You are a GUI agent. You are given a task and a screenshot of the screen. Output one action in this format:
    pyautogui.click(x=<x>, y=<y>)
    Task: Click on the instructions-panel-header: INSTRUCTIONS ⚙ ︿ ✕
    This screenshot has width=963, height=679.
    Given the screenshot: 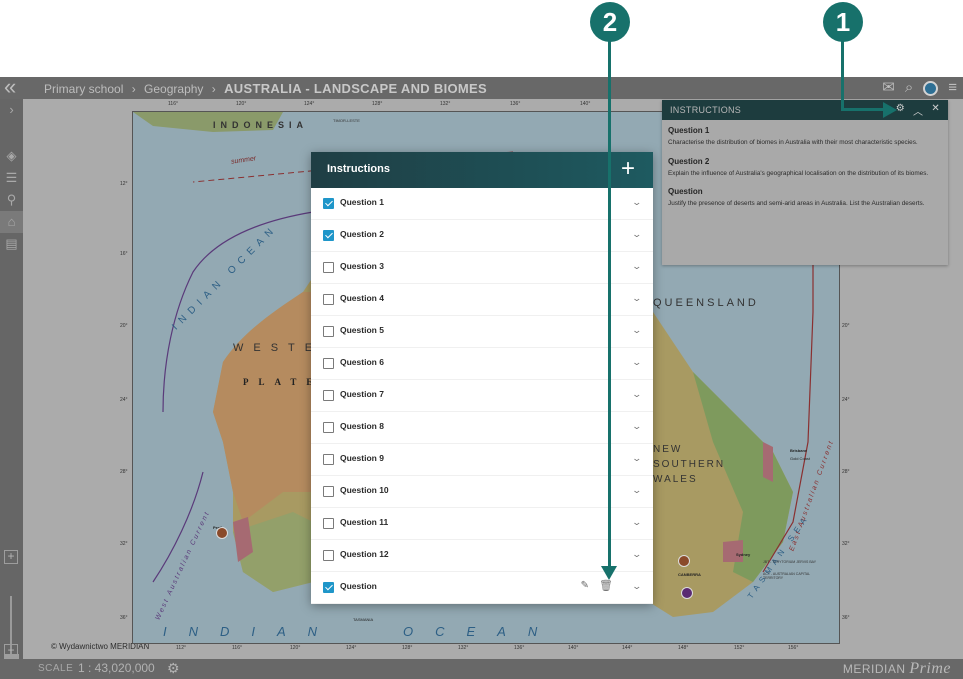 What is the action you would take?
    pyautogui.click(x=805, y=110)
    